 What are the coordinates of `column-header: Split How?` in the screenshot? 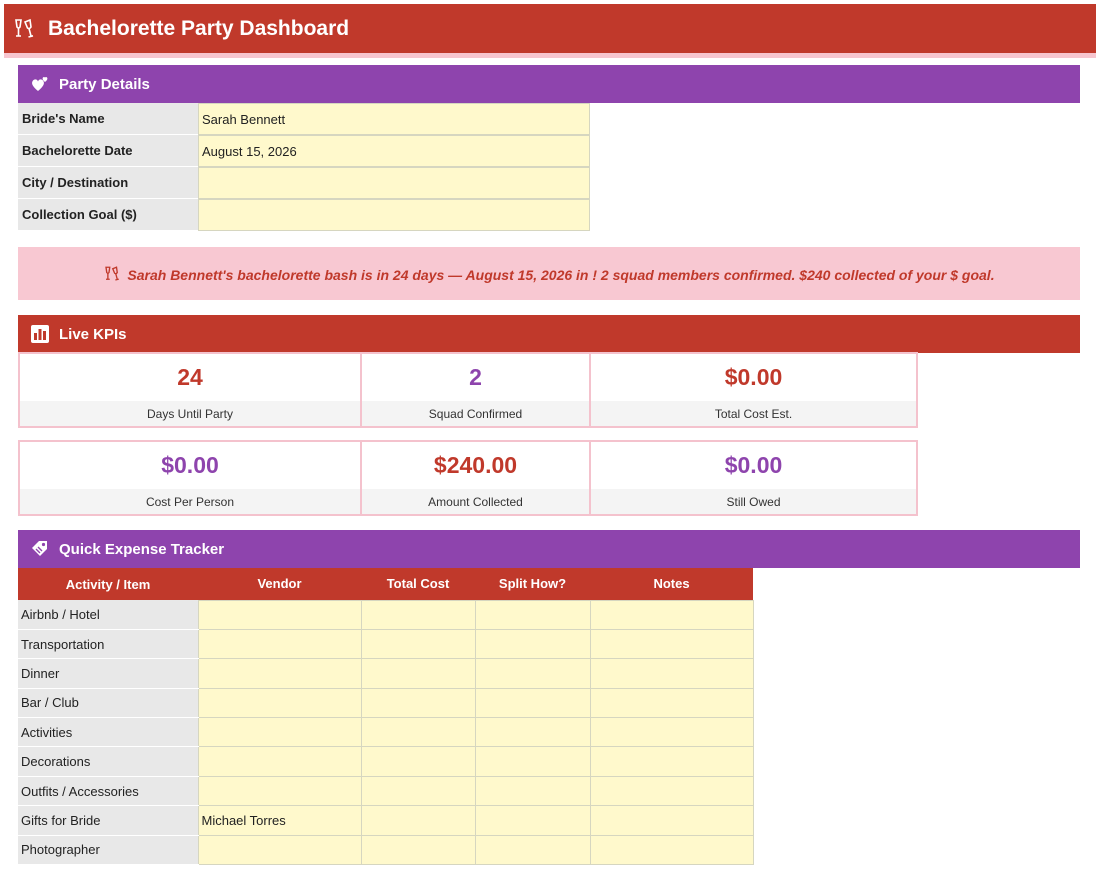 It's located at (532, 584).